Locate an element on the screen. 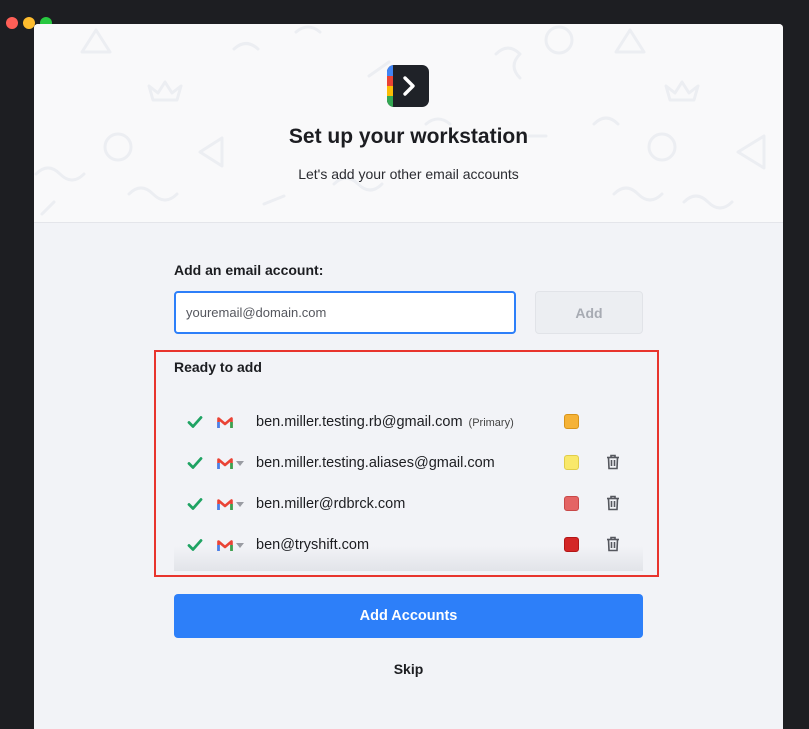  account-row: ben.miller.testing.rb@gmail.com (Primary) is located at coordinates (408, 423).